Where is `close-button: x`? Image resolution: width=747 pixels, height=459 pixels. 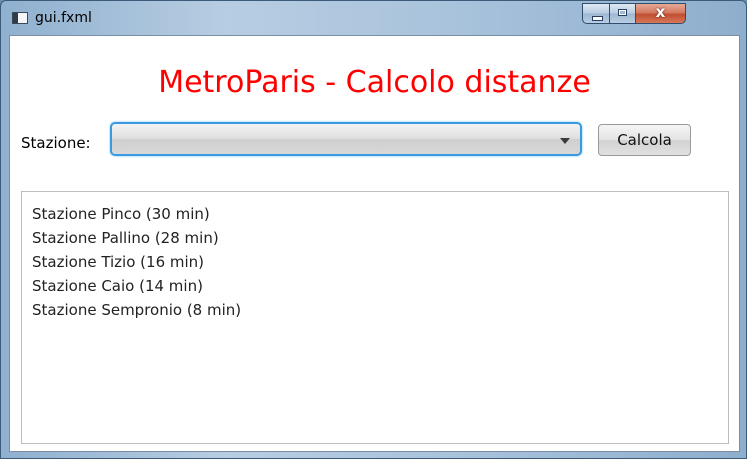
close-button: x is located at coordinates (660, 13).